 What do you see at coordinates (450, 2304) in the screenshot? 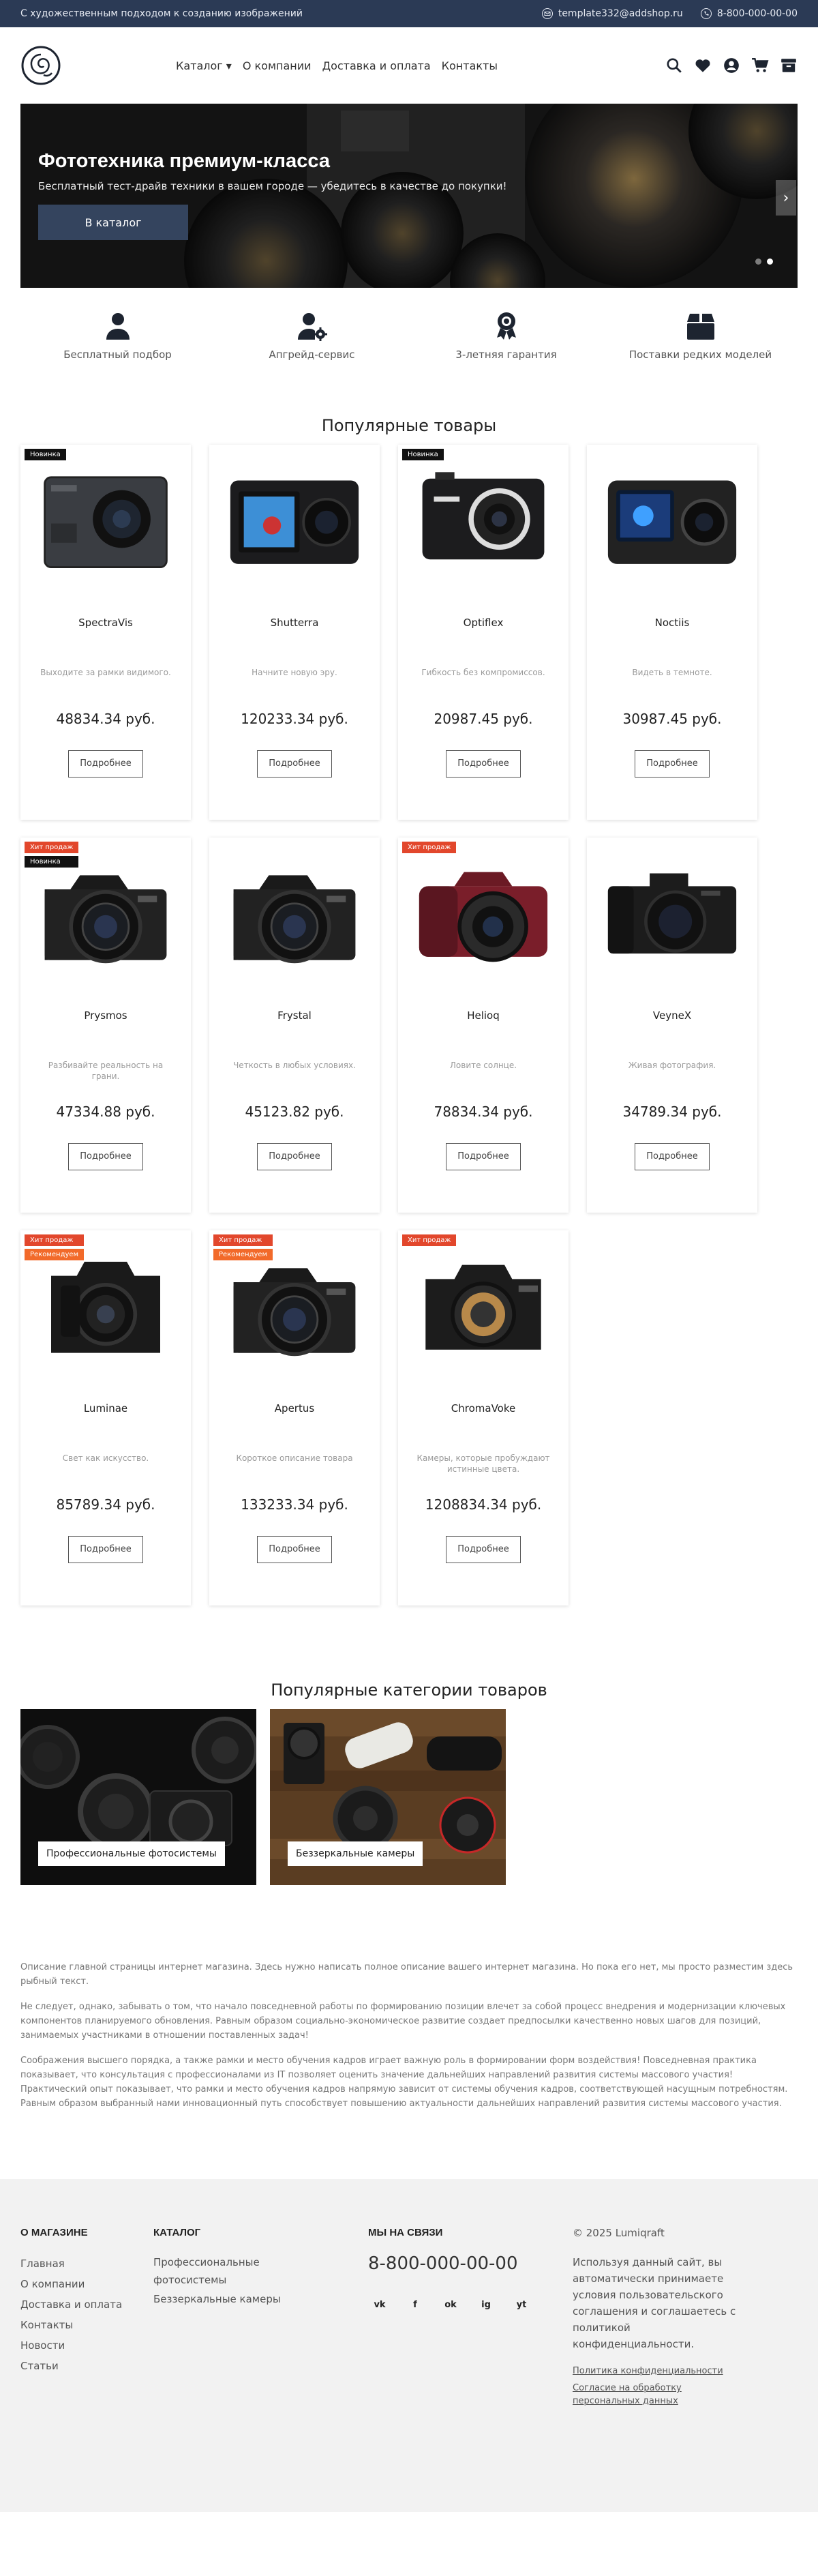
I see `odnoklassniki-icon: ok` at bounding box center [450, 2304].